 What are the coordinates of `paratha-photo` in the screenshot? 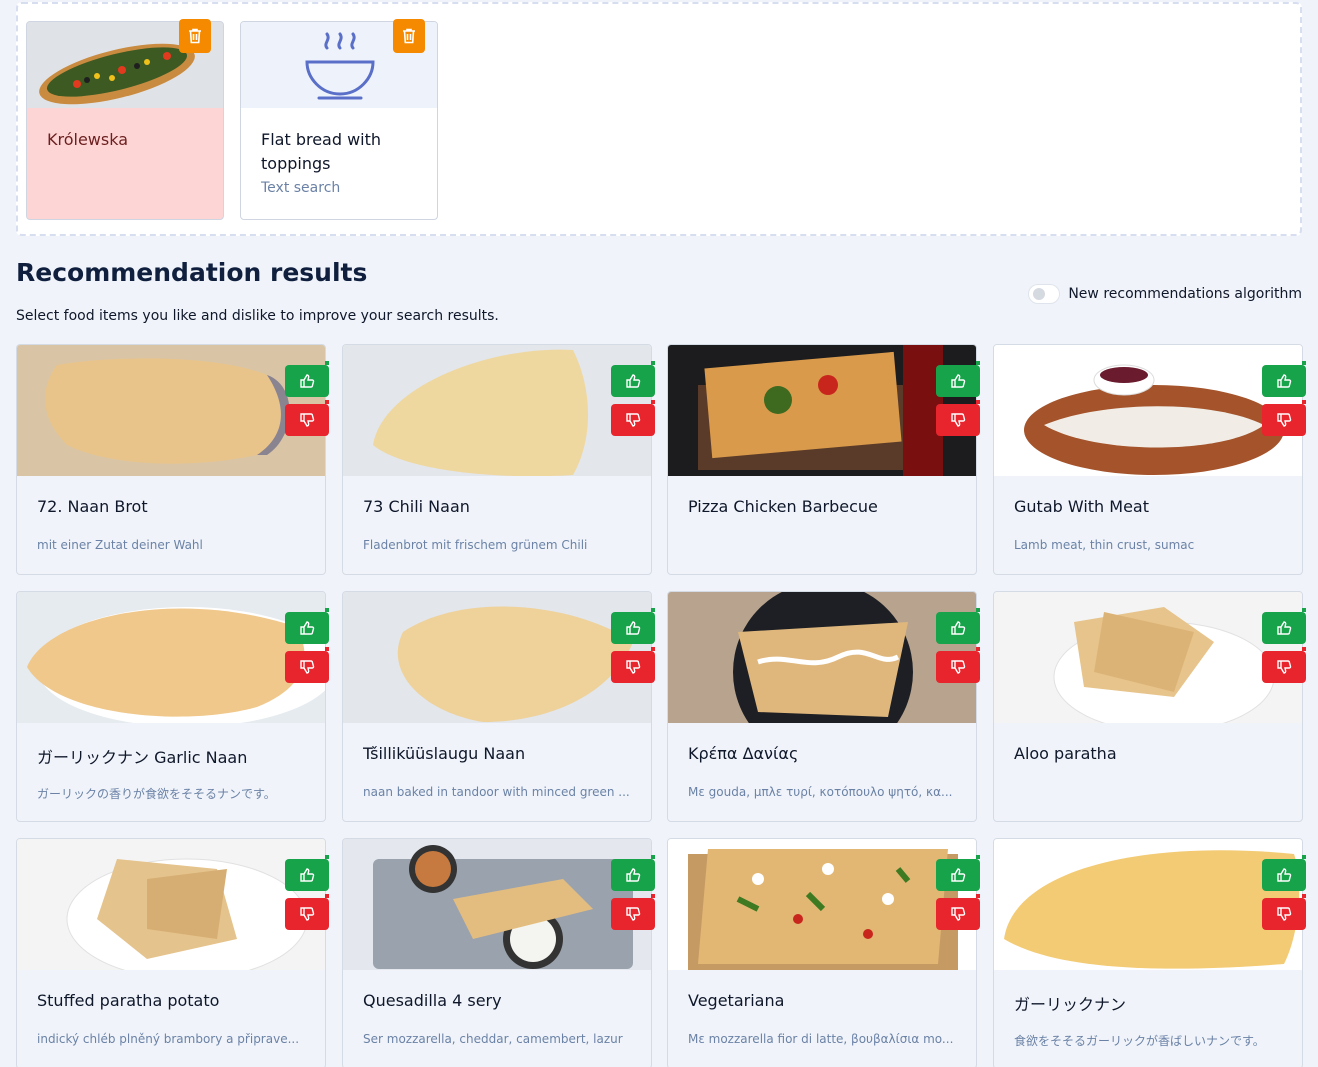 It's located at (1148, 657).